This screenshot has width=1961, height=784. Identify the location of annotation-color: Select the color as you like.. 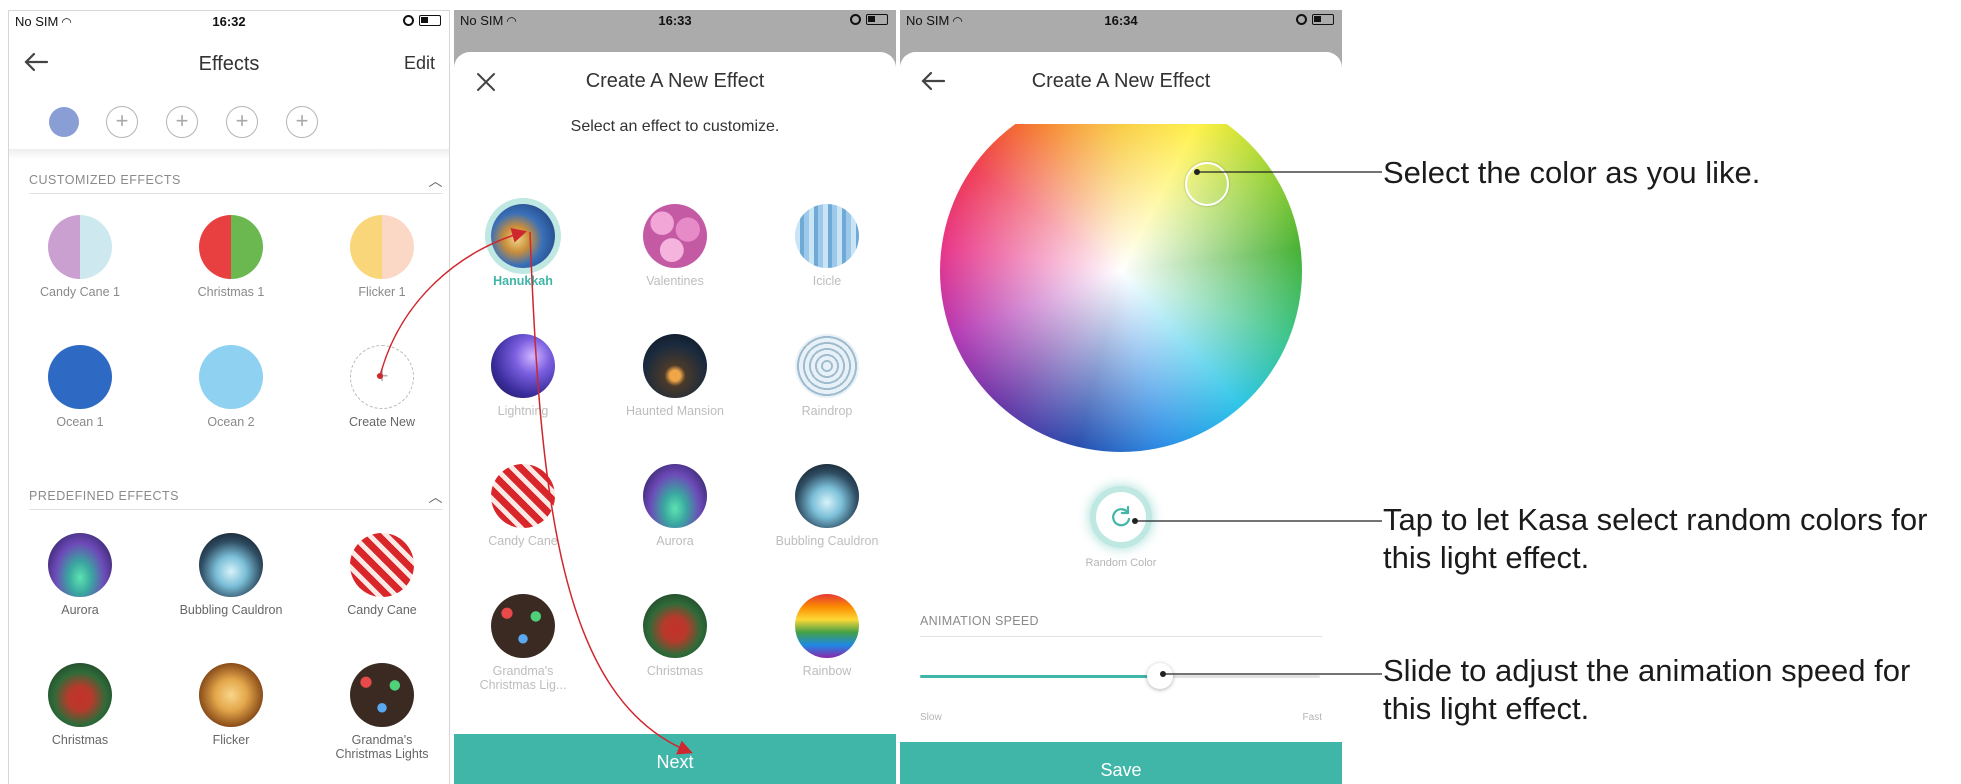
(1572, 172).